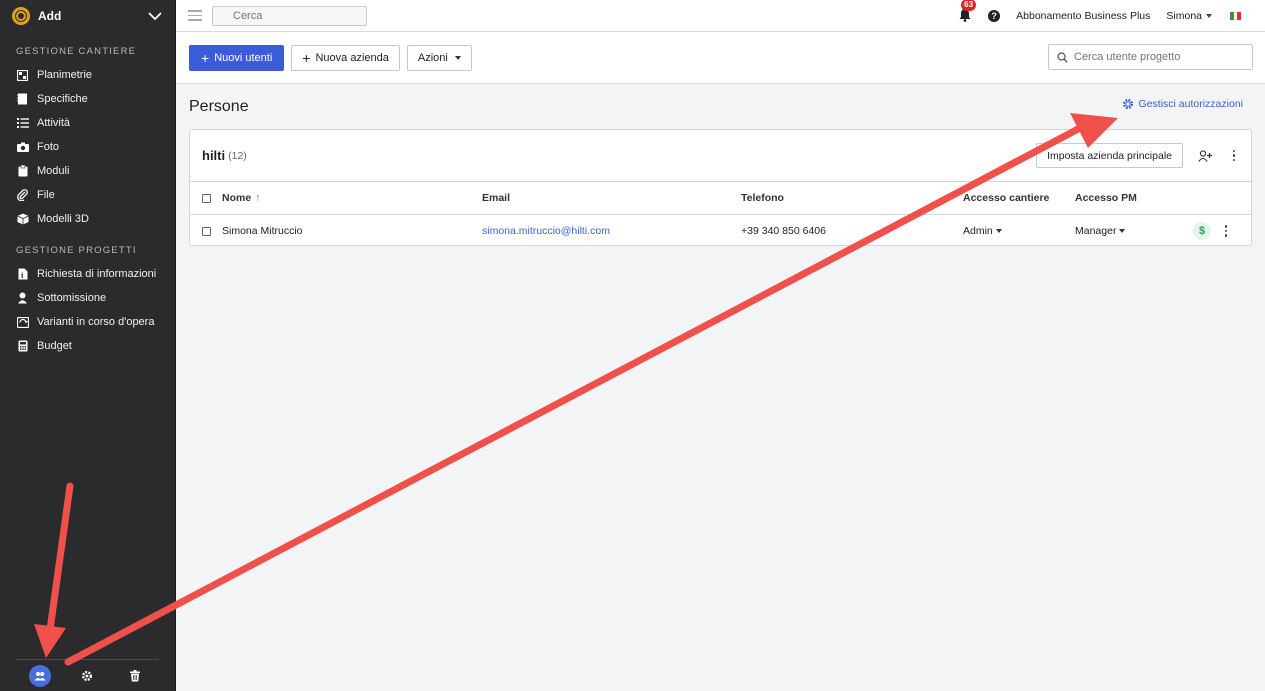 The height and width of the screenshot is (691, 1265). Describe the element at coordinates (762, 198) in the screenshot. I see `column-phone: Telefono` at that location.